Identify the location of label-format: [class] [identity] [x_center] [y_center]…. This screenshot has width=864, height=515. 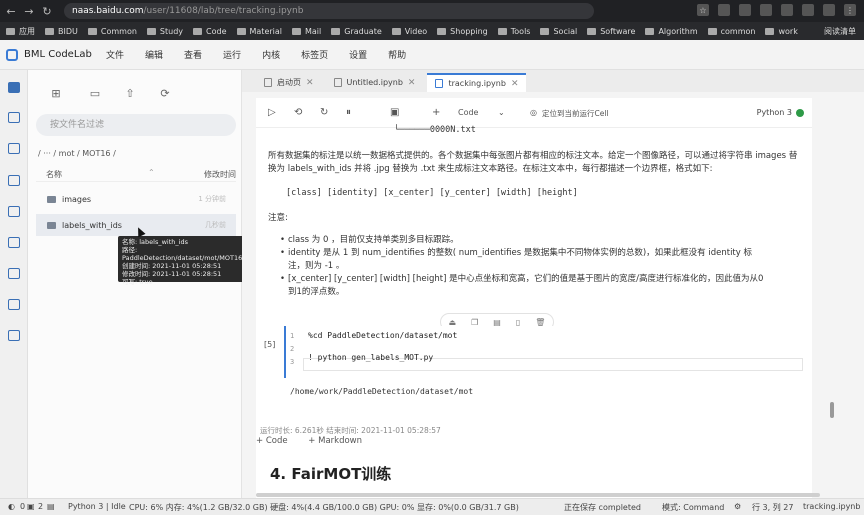
(432, 193).